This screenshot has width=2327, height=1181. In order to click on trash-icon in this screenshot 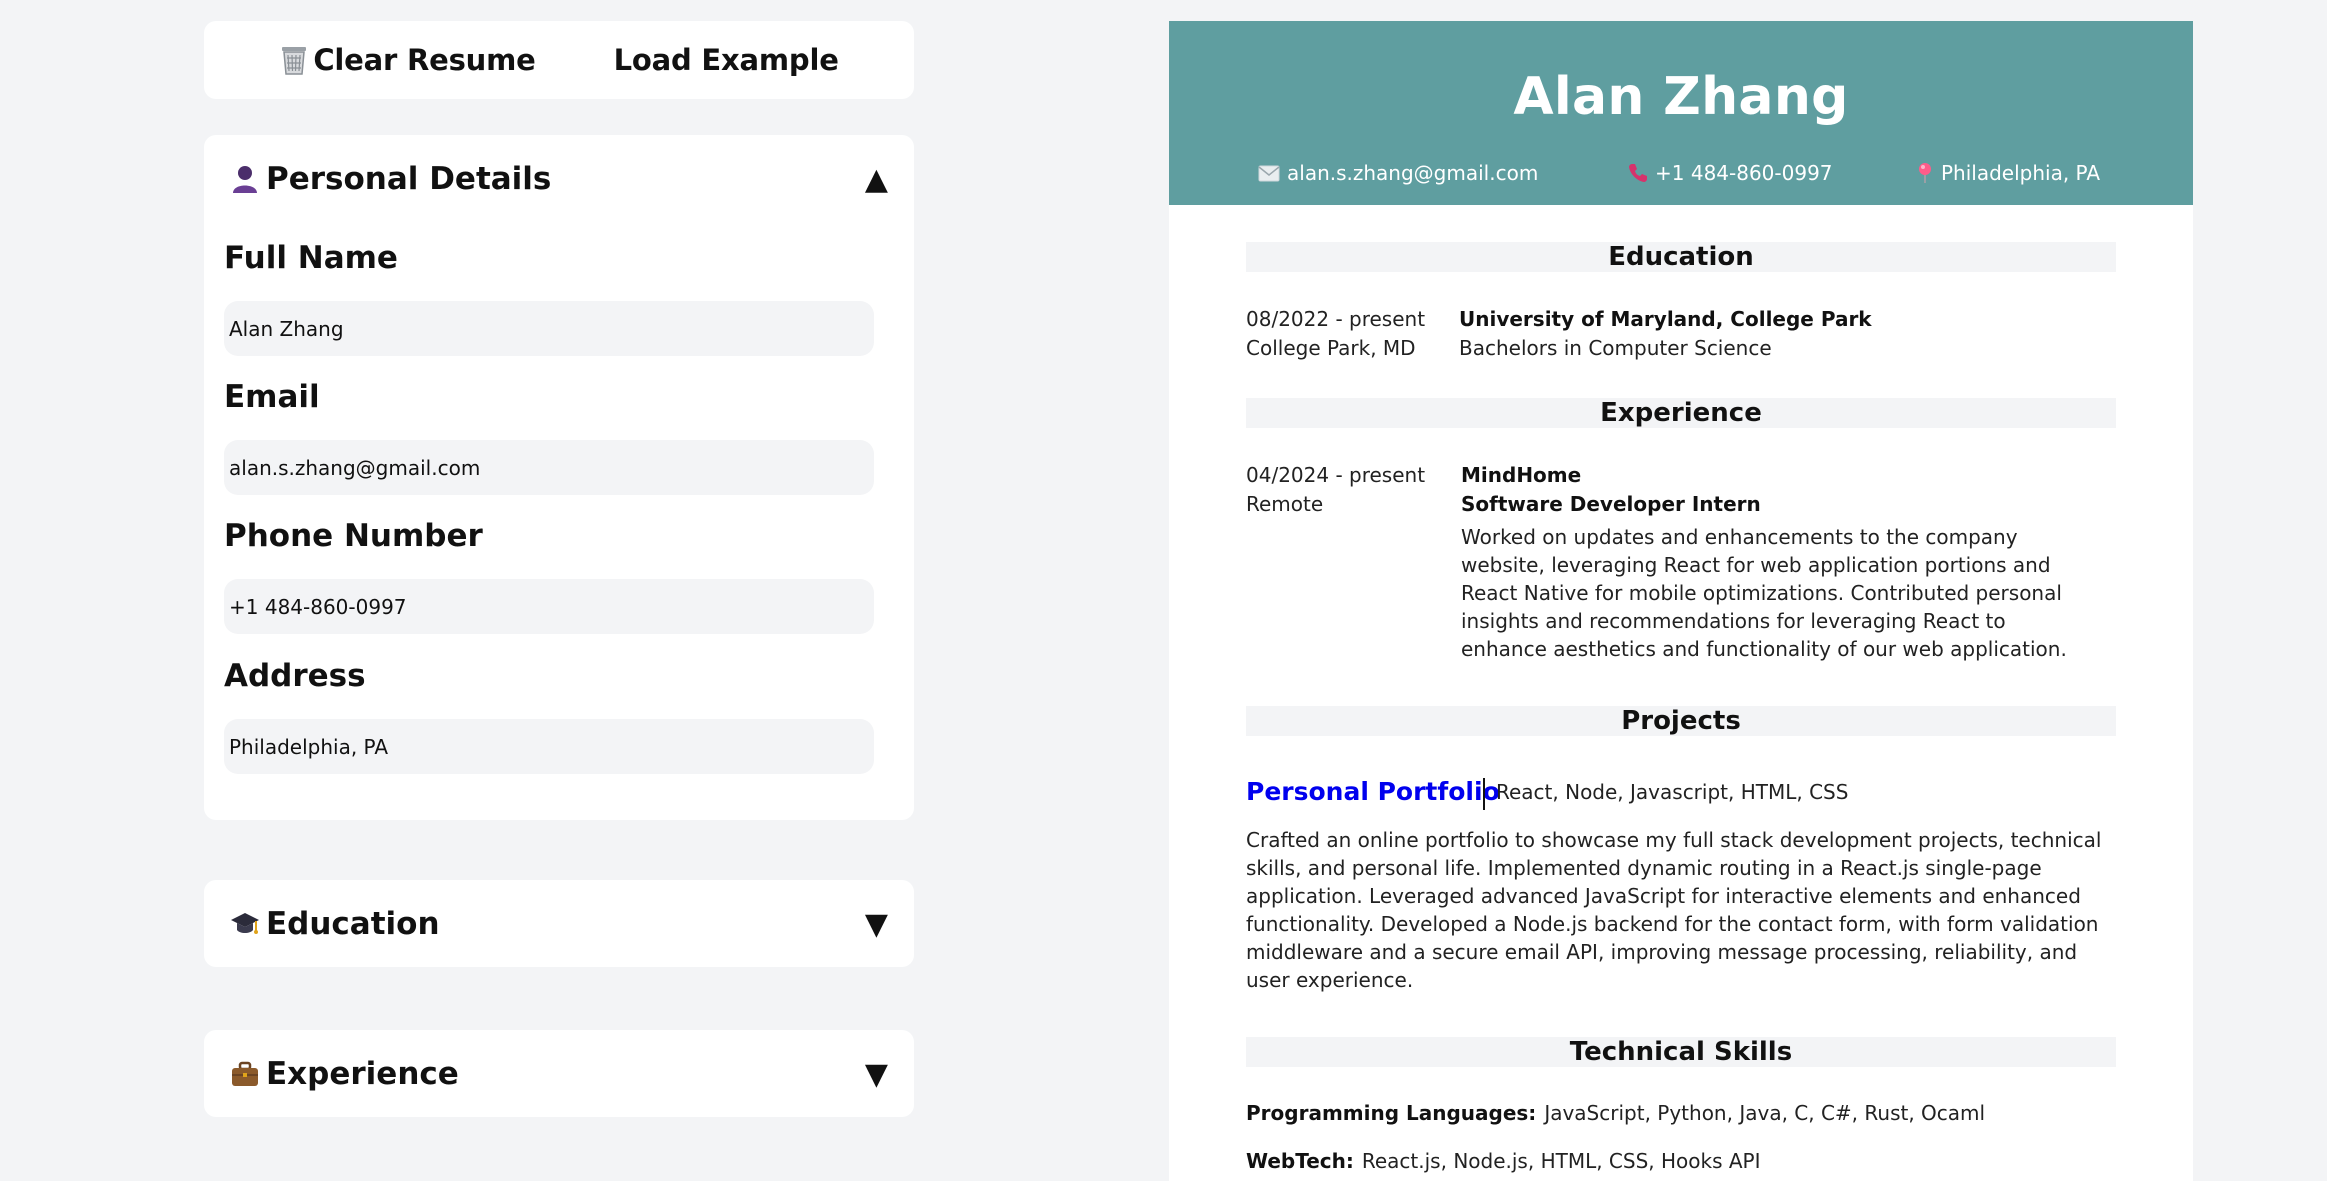, I will do `click(294, 60)`.